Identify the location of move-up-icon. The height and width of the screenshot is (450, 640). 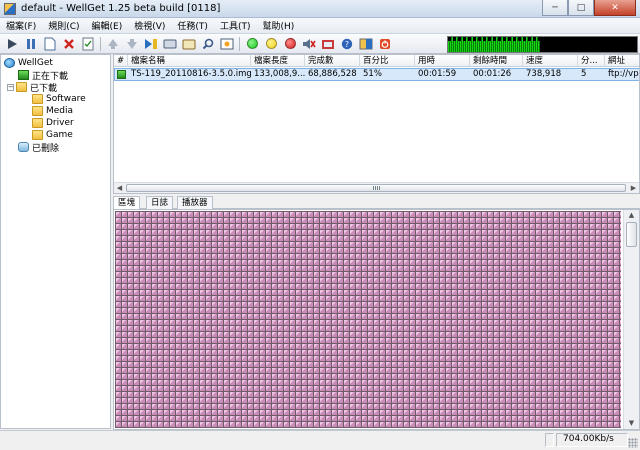
(113, 44).